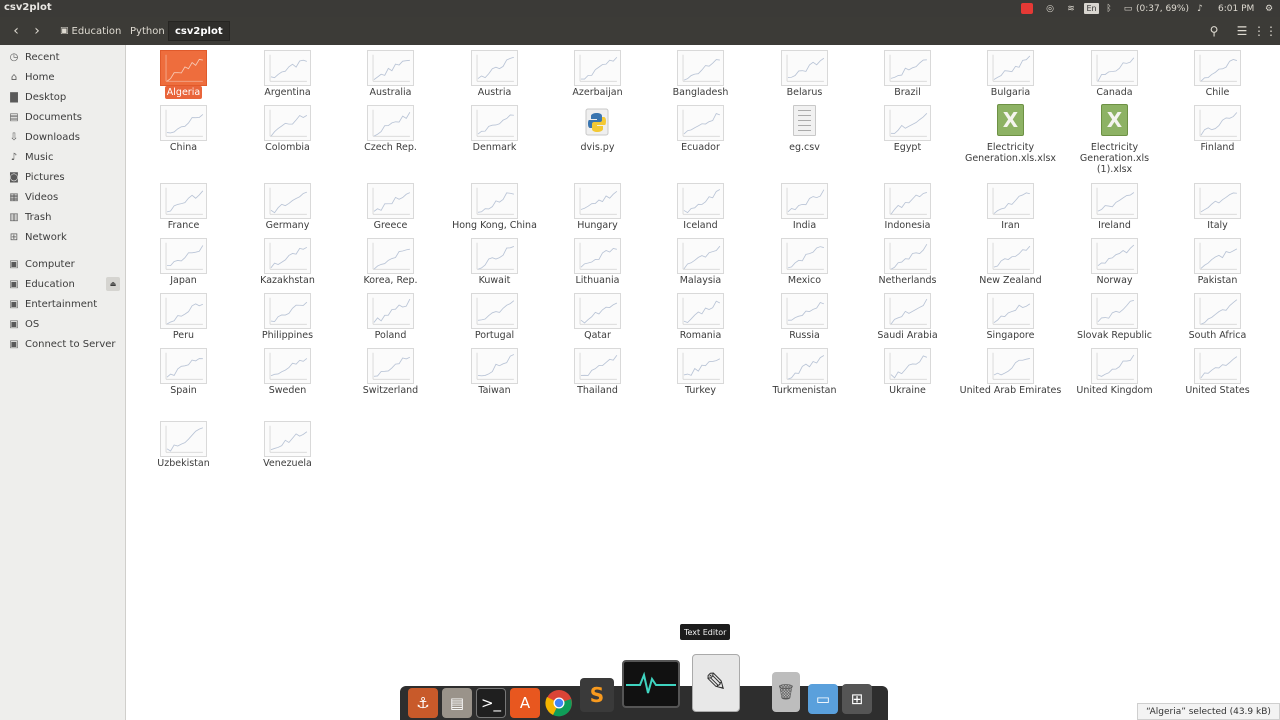  I want to click on search-button: ⚲, so click(1214, 31).